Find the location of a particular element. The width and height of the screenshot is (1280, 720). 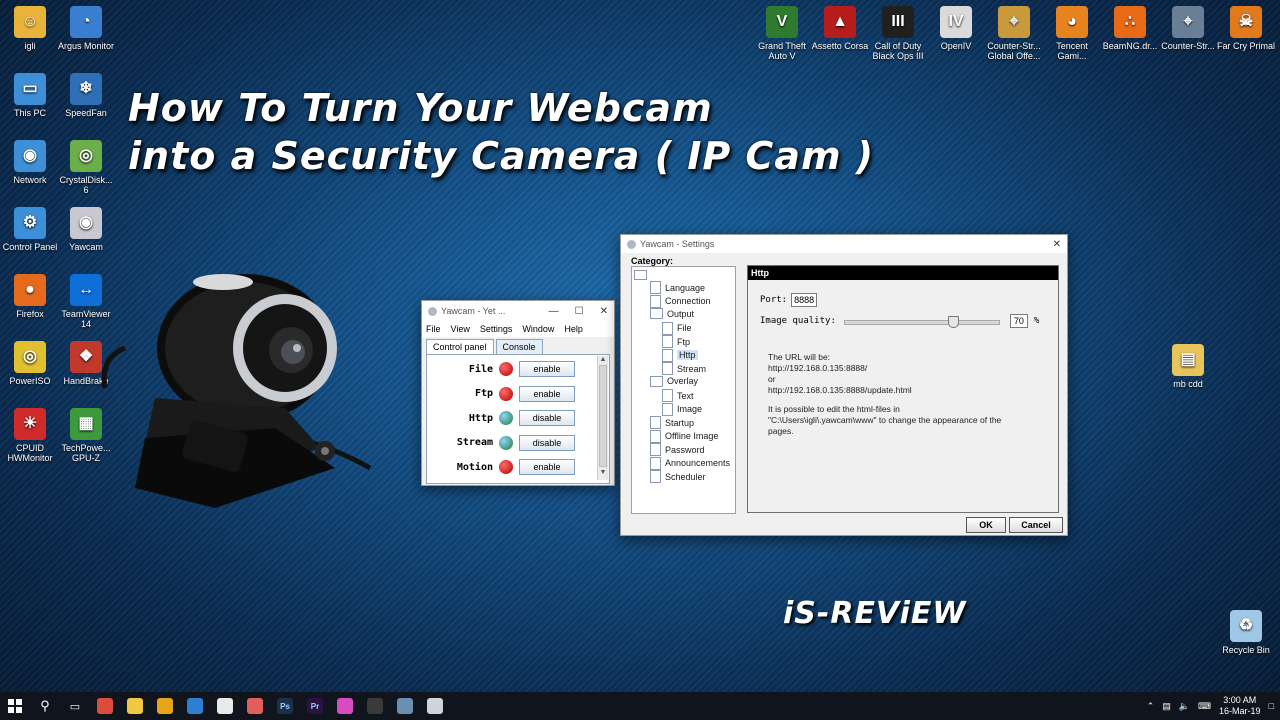

start-button is located at coordinates (15, 706).